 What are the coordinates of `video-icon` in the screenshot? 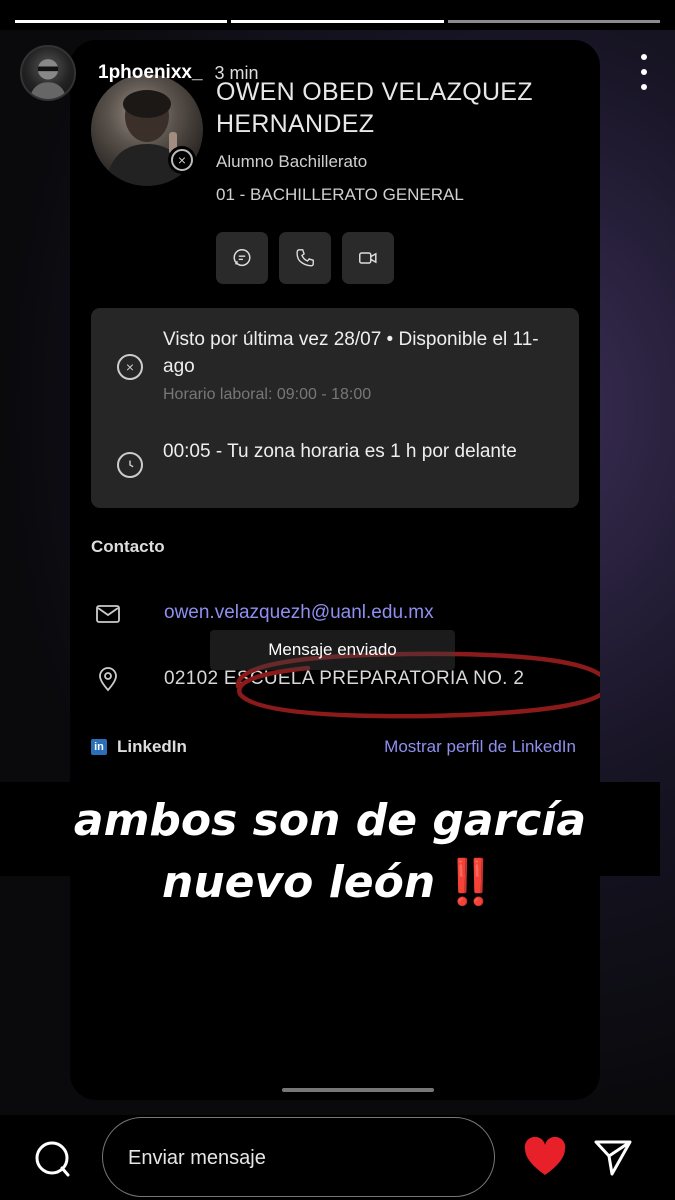 It's located at (368, 258).